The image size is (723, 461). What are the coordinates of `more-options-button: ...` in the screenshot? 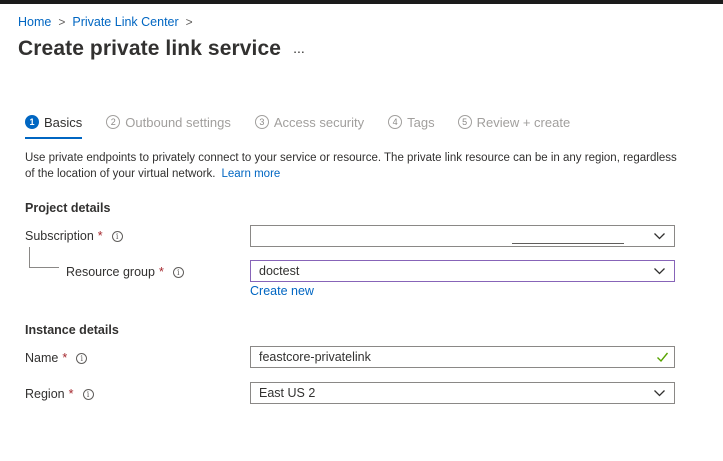 It's located at (299, 49).